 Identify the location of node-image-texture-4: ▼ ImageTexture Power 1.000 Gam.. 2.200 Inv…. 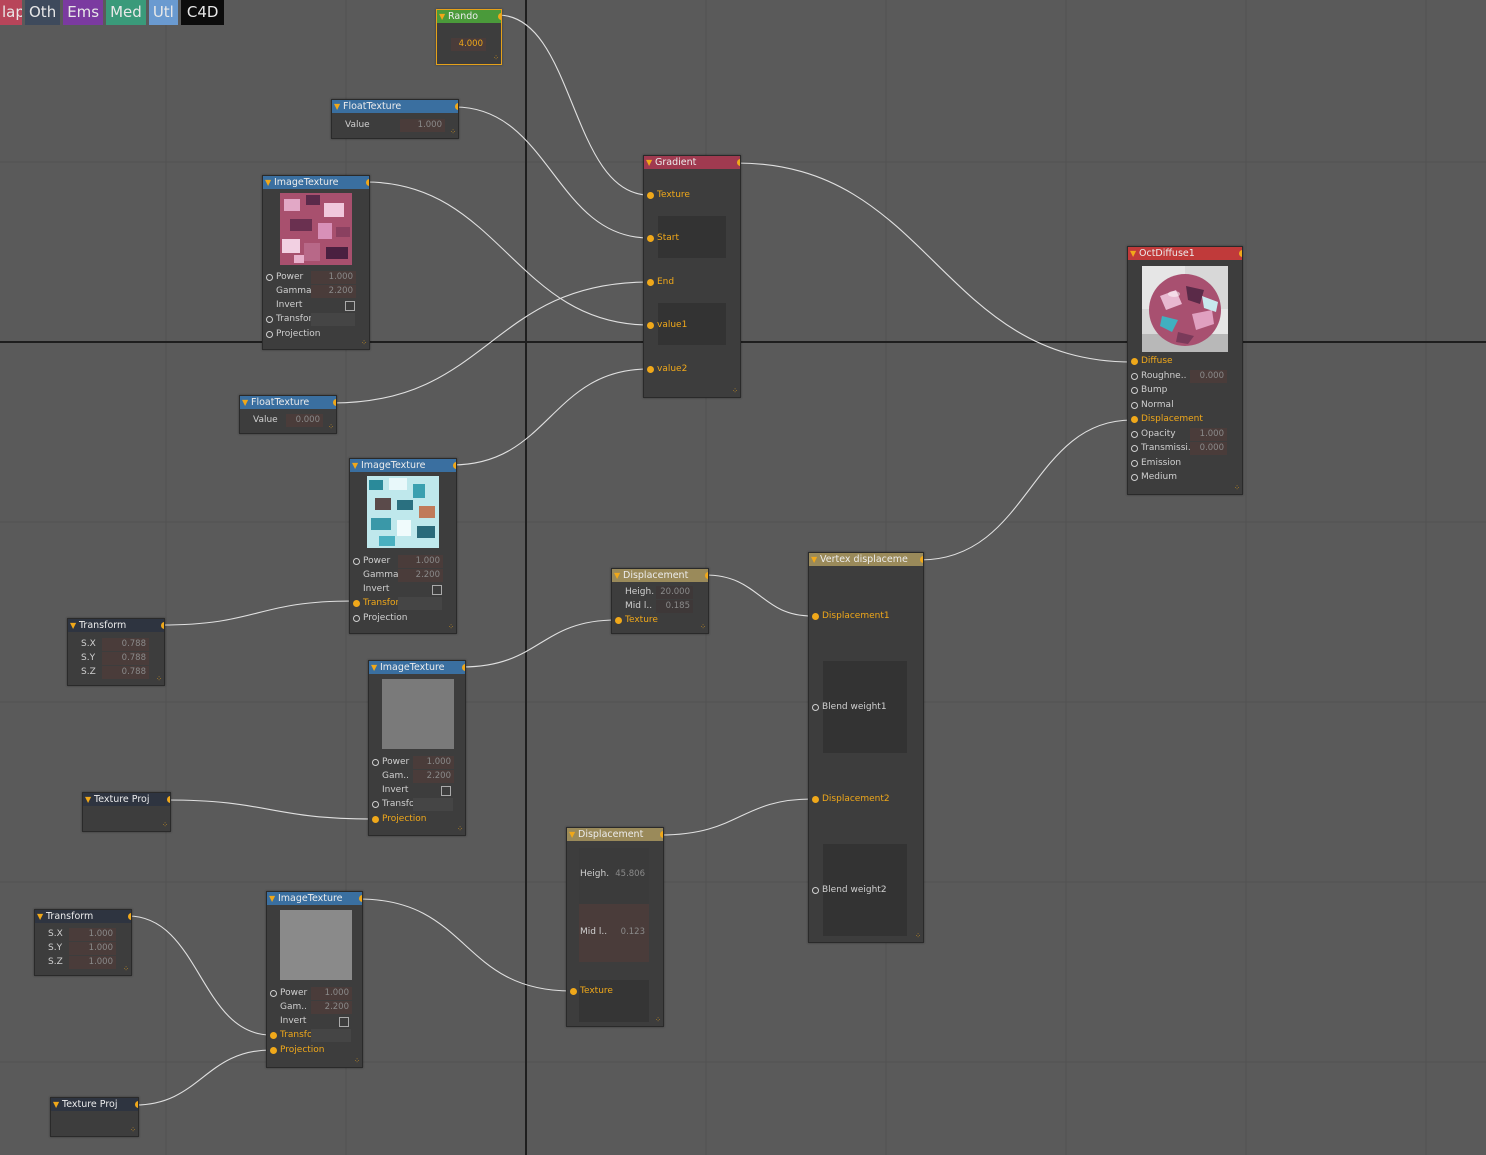
(314, 979).